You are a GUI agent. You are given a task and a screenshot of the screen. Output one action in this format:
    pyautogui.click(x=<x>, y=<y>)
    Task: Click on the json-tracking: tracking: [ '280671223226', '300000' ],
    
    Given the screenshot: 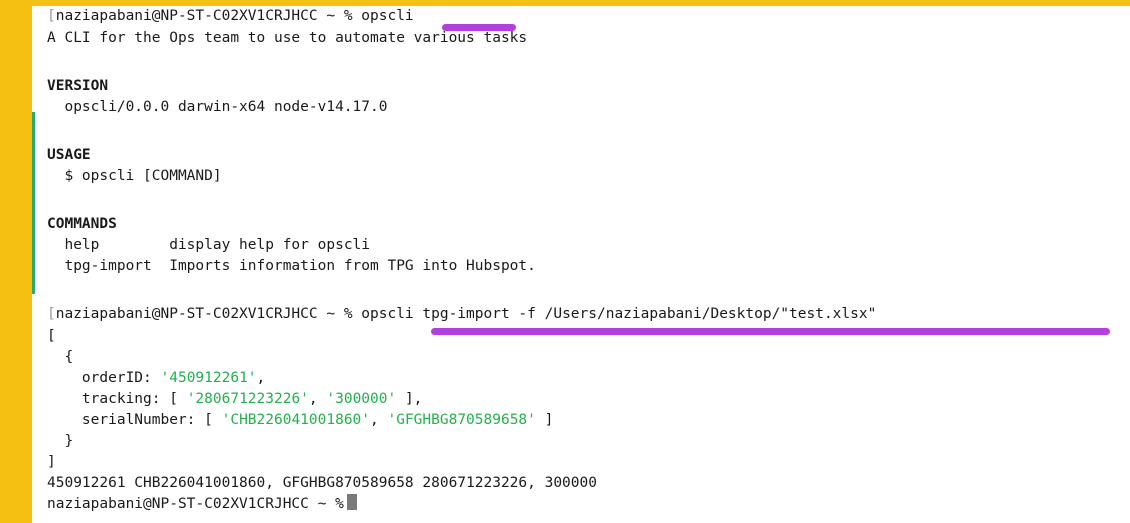 What is the action you would take?
    pyautogui.click(x=235, y=399)
    